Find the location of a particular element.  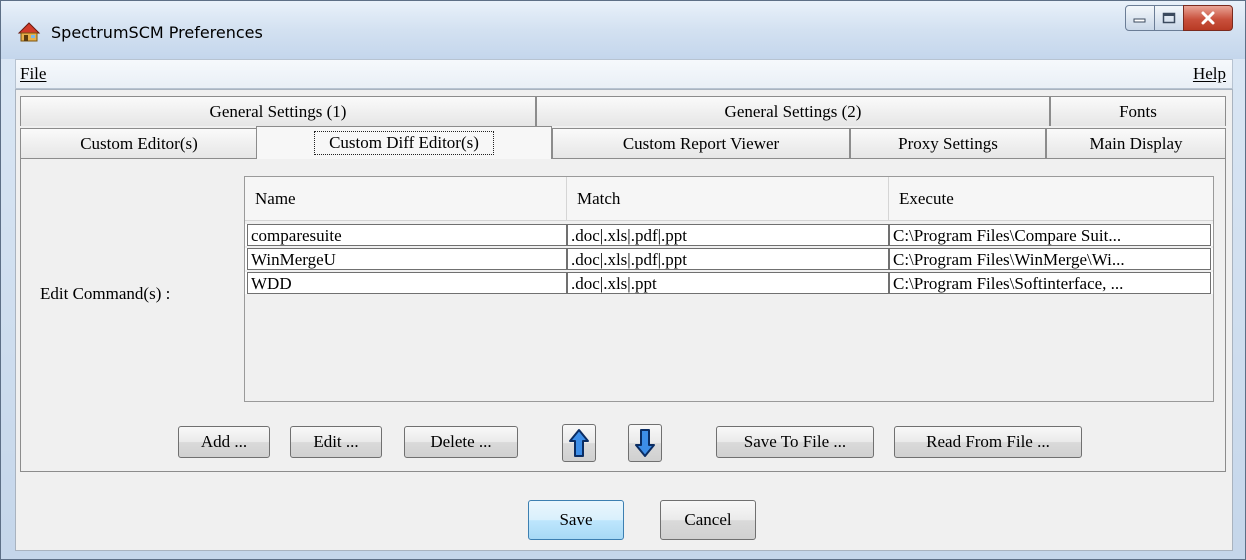

tab-label: General Settings (1) is located at coordinates (278, 111).